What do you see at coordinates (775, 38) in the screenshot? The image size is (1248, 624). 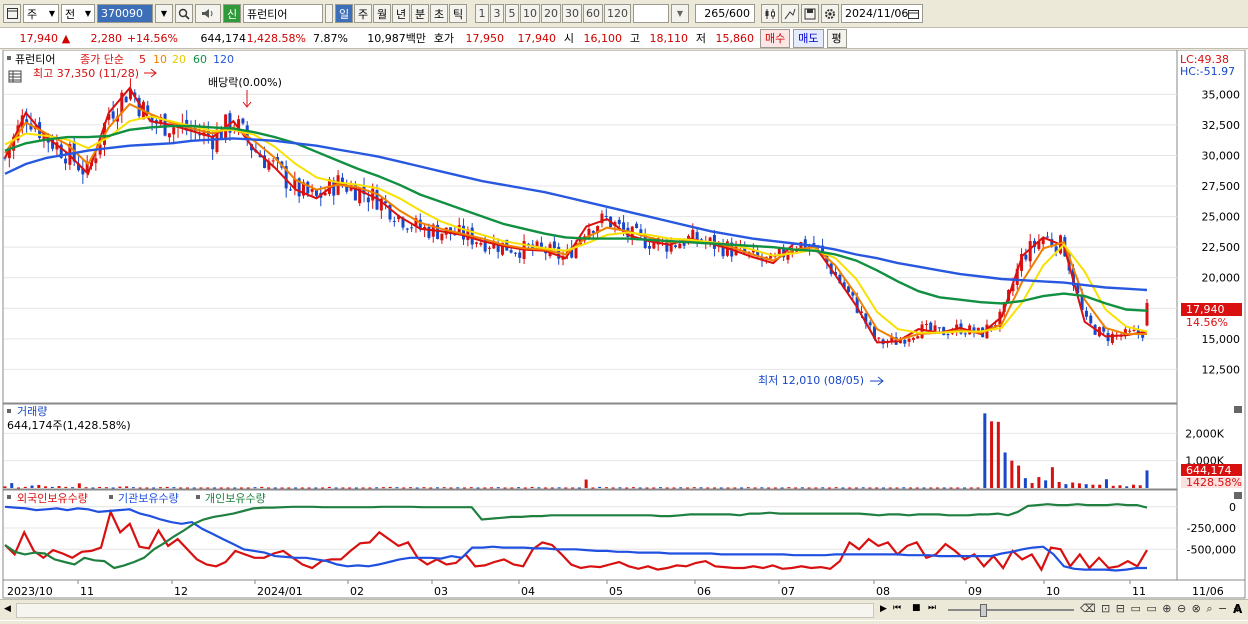 I see `buy-button: 매수` at bounding box center [775, 38].